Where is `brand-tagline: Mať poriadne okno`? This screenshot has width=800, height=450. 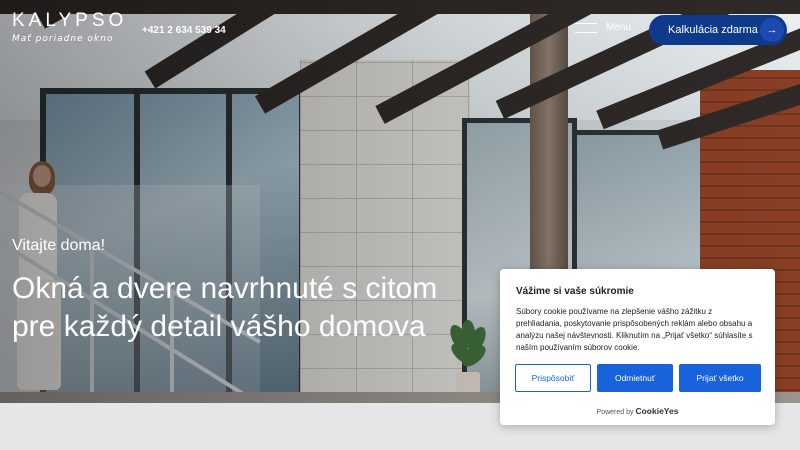 brand-tagline: Mať poriadne okno is located at coordinates (63, 39).